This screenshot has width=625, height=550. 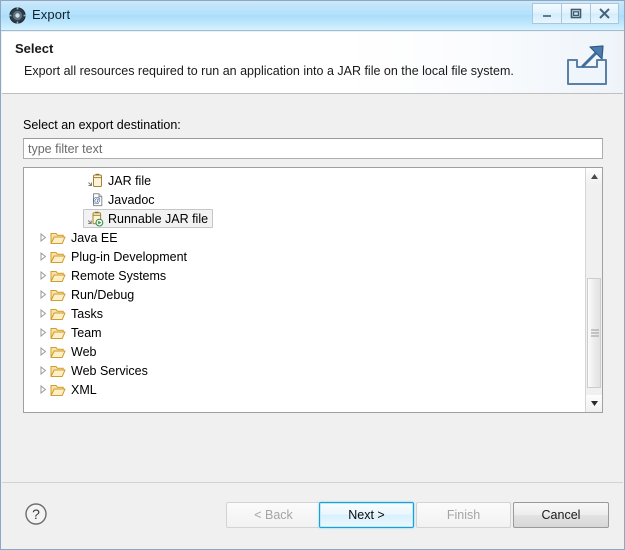 I want to click on eclipse-export-icon, so click(x=17, y=15).